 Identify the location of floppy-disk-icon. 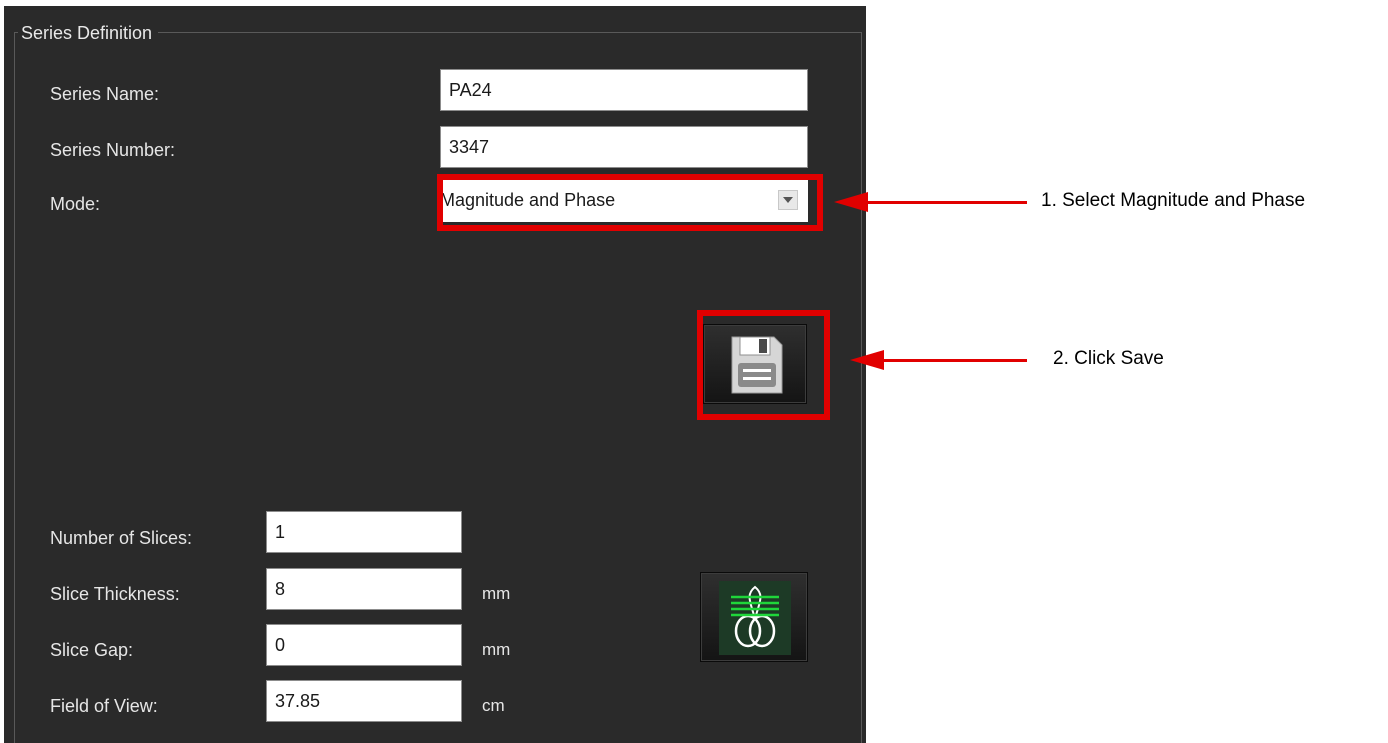
(757, 365).